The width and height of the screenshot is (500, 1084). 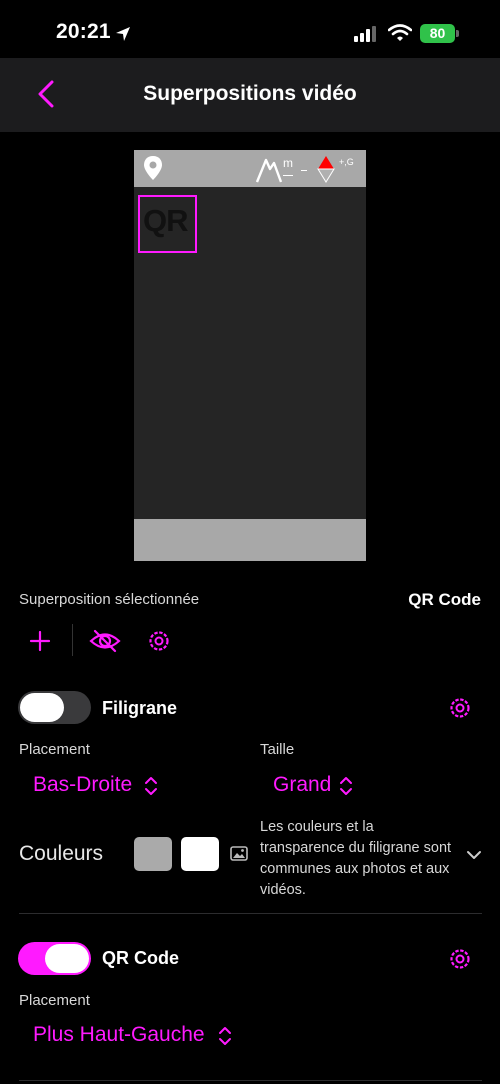 What do you see at coordinates (304, 170) in the screenshot?
I see `speed-dashes` at bounding box center [304, 170].